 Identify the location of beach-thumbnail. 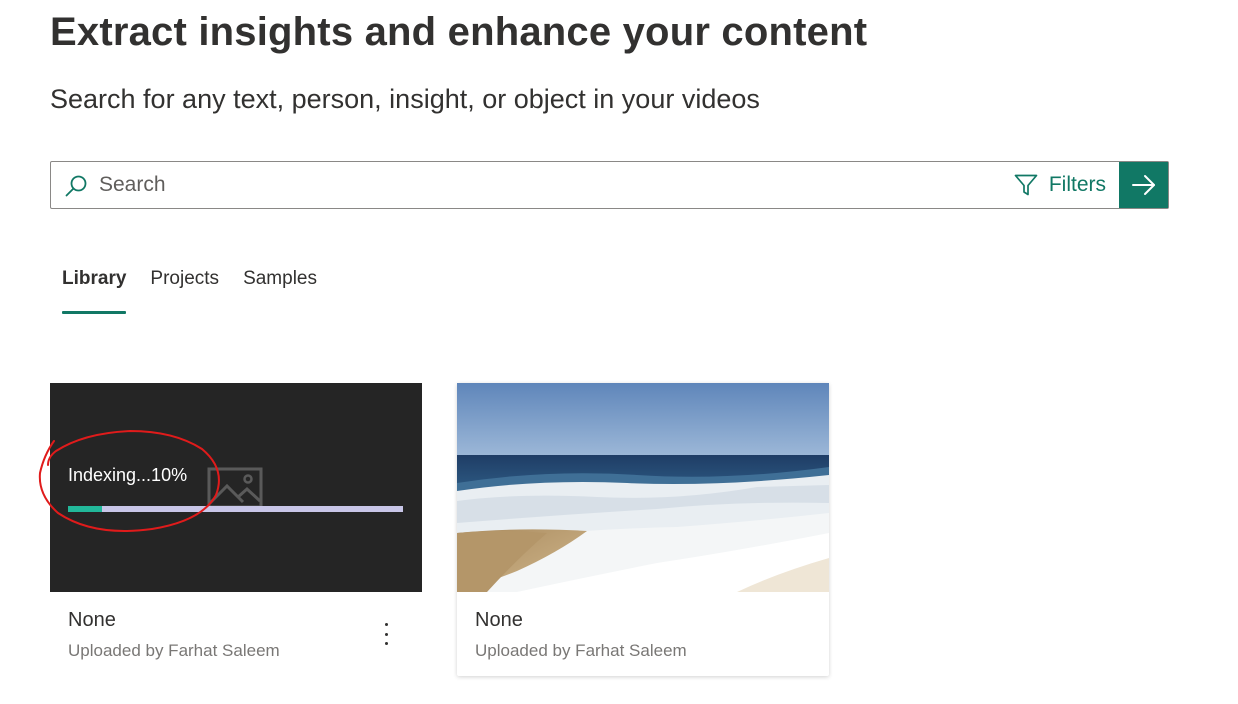
(643, 487).